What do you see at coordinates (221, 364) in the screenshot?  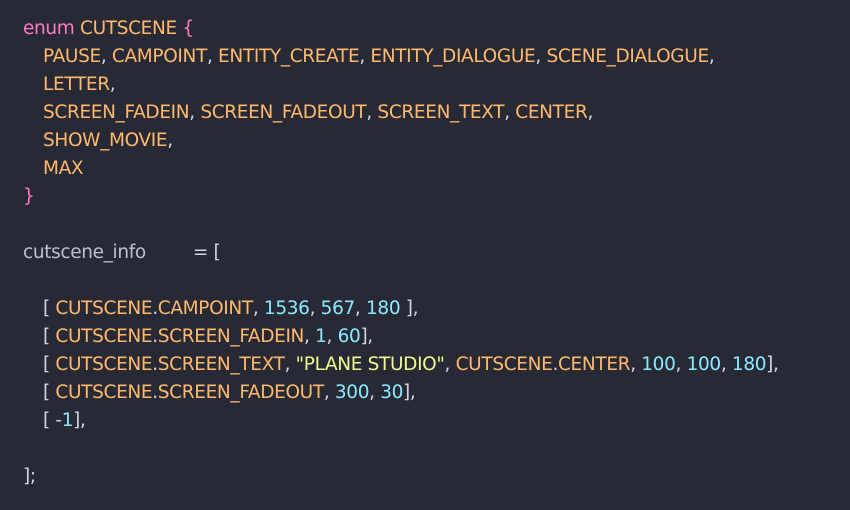 I see `enum-member-ref: SCREEN_TEXT` at bounding box center [221, 364].